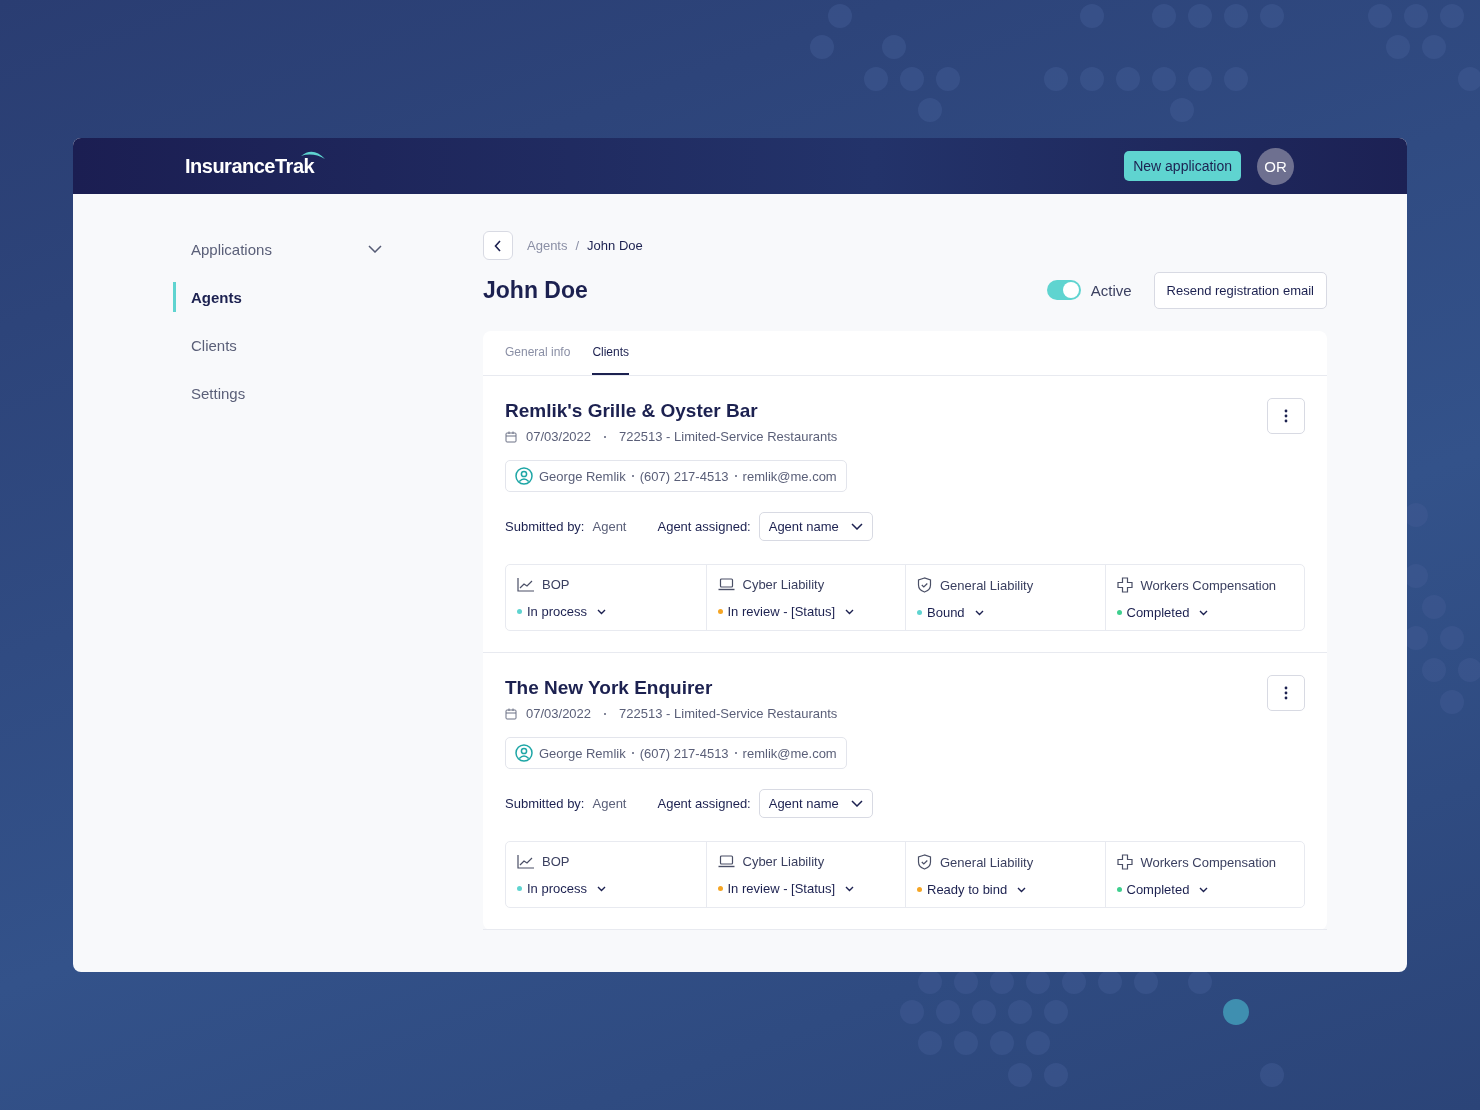 The width and height of the screenshot is (1480, 1110). What do you see at coordinates (277, 393) in the screenshot?
I see `sidebar-item: Settings` at bounding box center [277, 393].